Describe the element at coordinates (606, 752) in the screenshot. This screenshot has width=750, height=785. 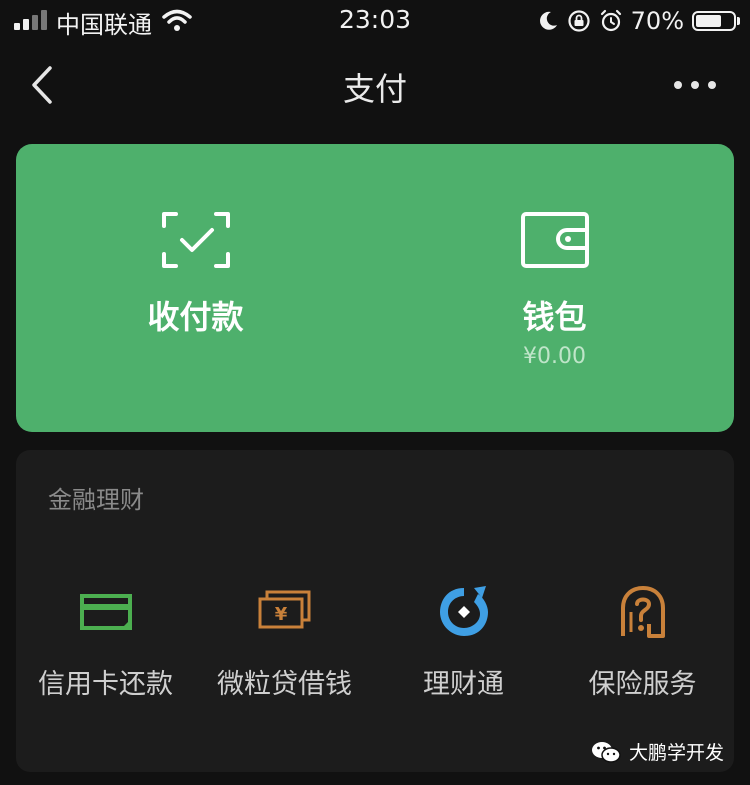
I see `wechat-icon` at that location.